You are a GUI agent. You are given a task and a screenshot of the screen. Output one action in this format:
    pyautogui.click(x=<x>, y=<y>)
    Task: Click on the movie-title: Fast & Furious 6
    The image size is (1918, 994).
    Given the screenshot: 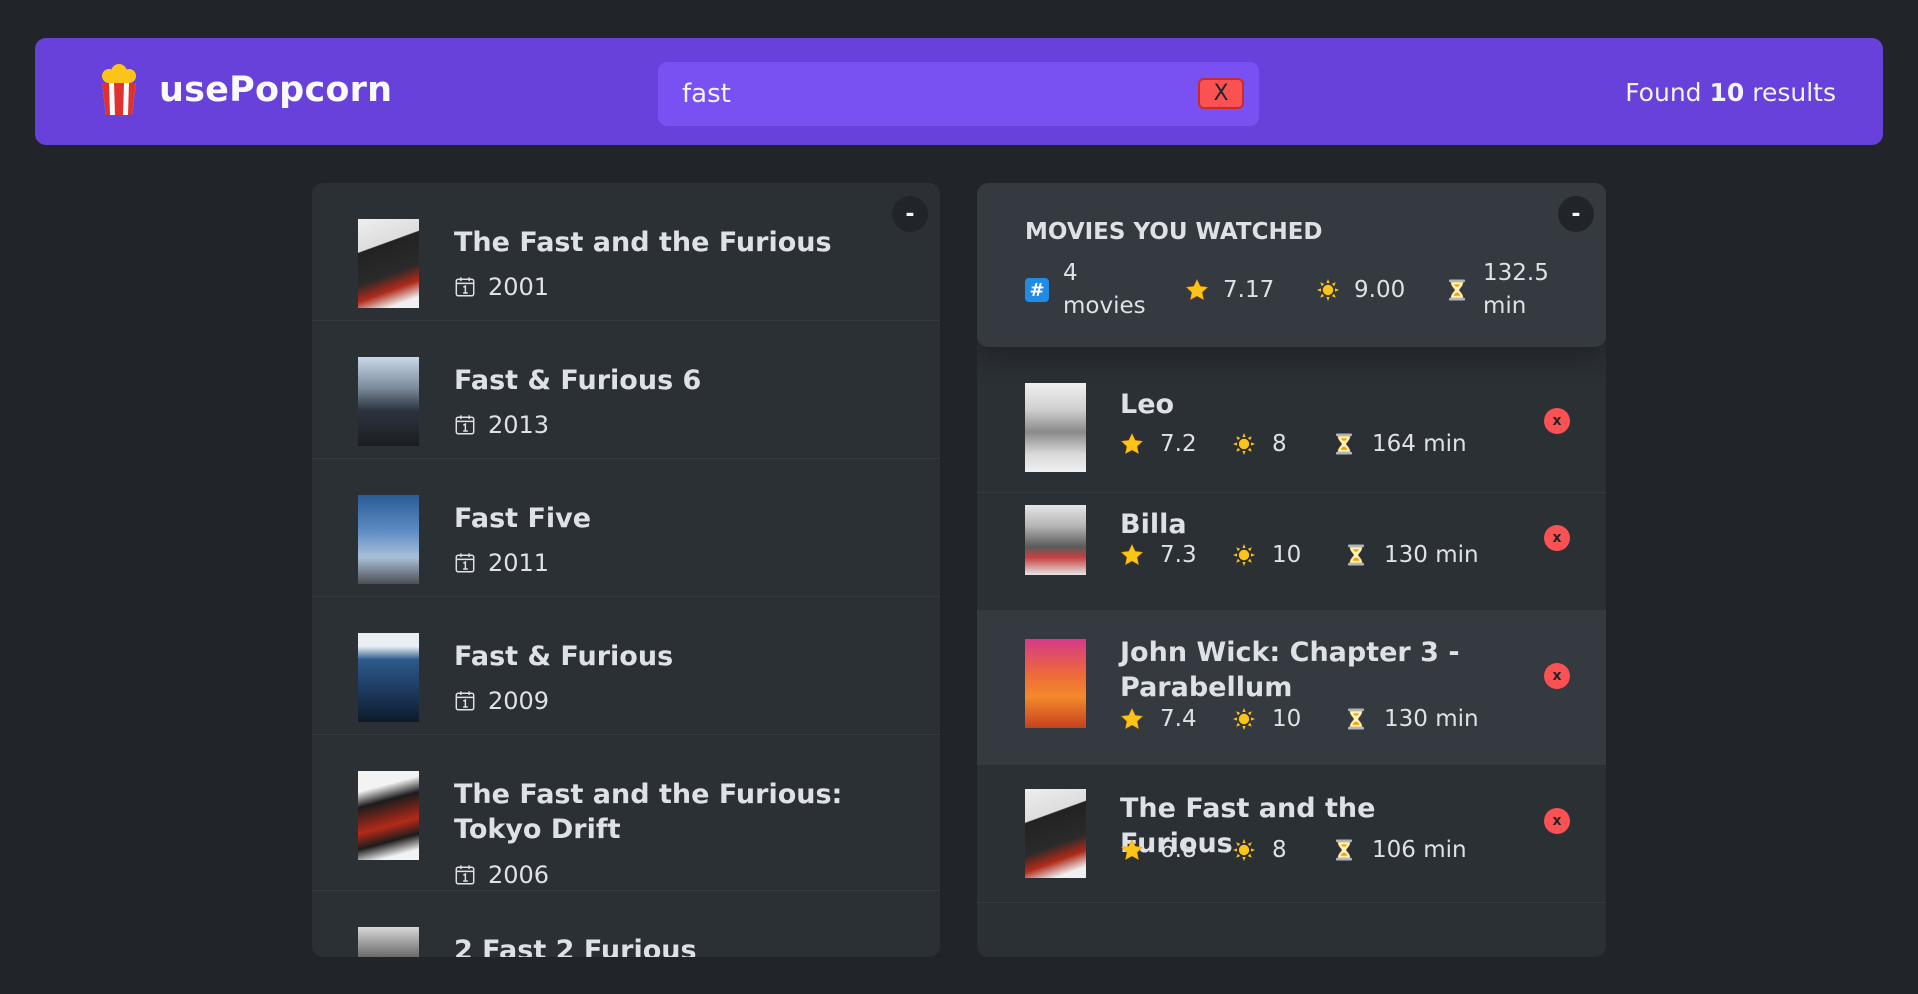 What is the action you would take?
    pyautogui.click(x=578, y=380)
    